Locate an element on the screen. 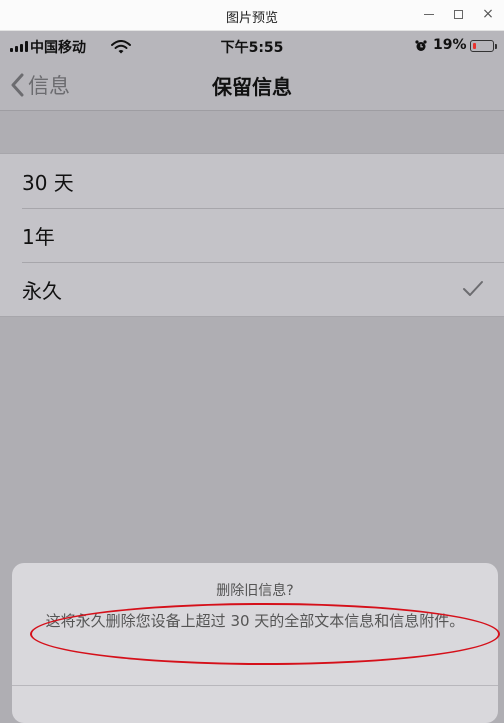 This screenshot has width=504, height=723. option-1-year: 1年 is located at coordinates (252, 235).